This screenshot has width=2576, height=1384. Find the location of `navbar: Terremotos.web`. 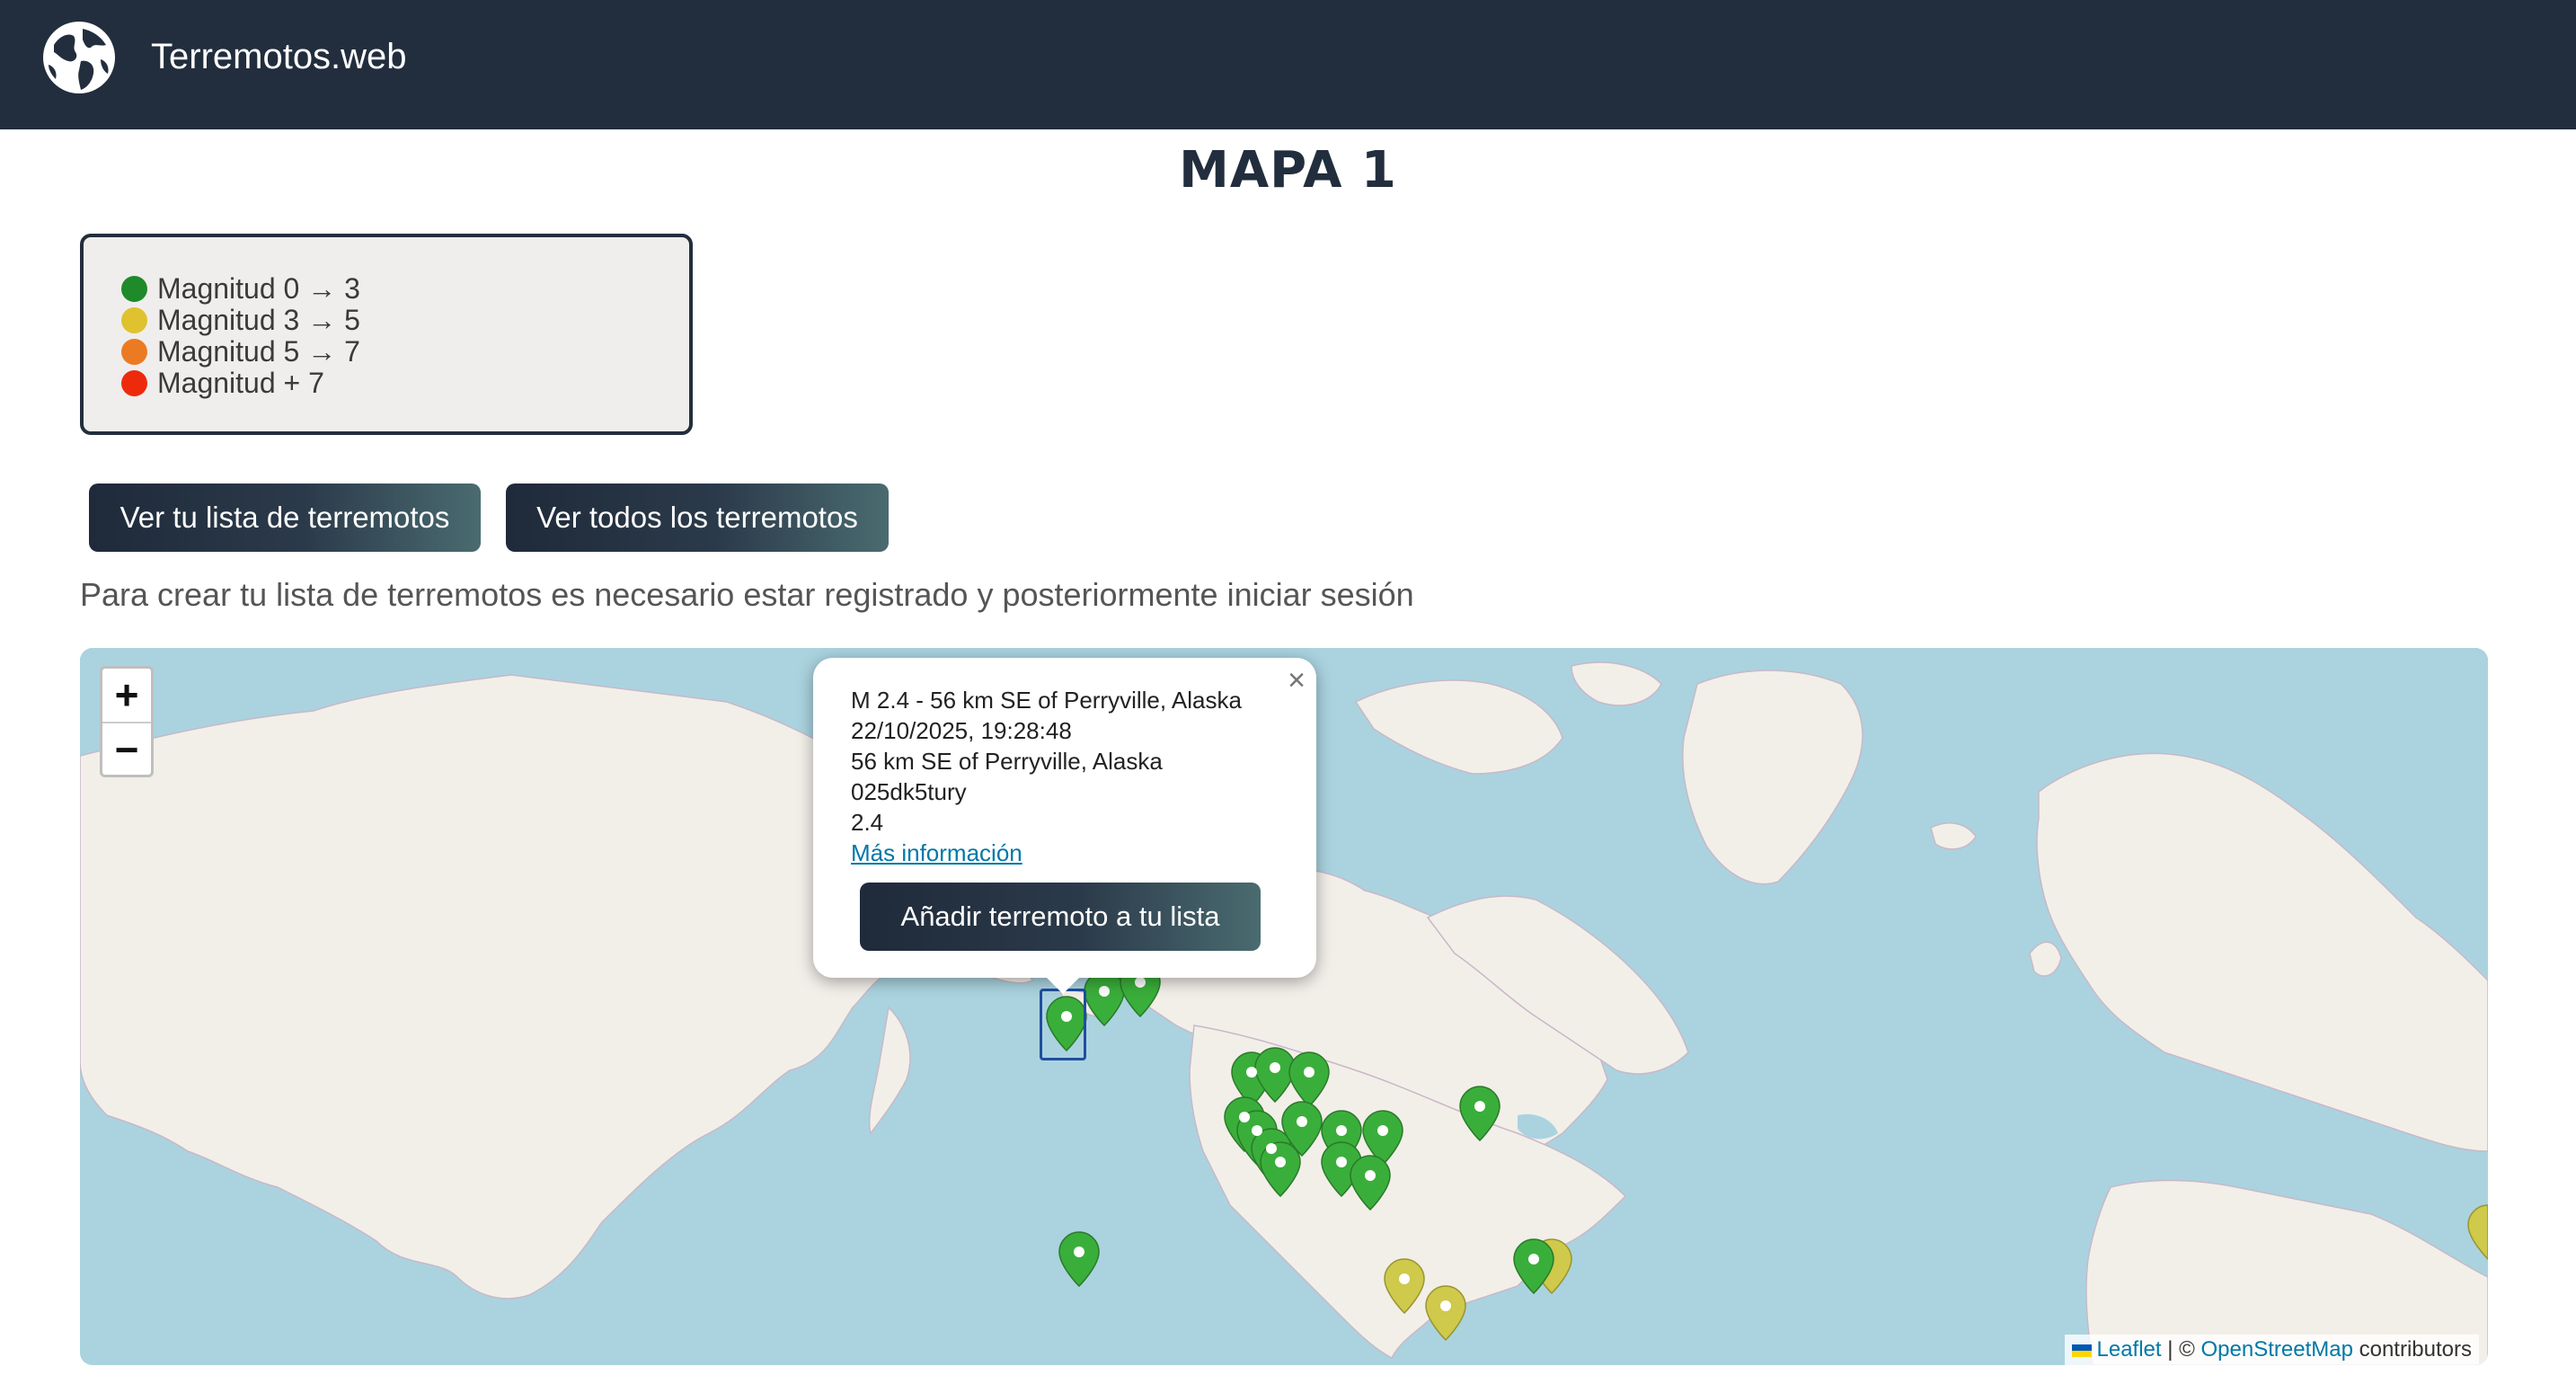

navbar: Terremotos.web is located at coordinates (1288, 64).